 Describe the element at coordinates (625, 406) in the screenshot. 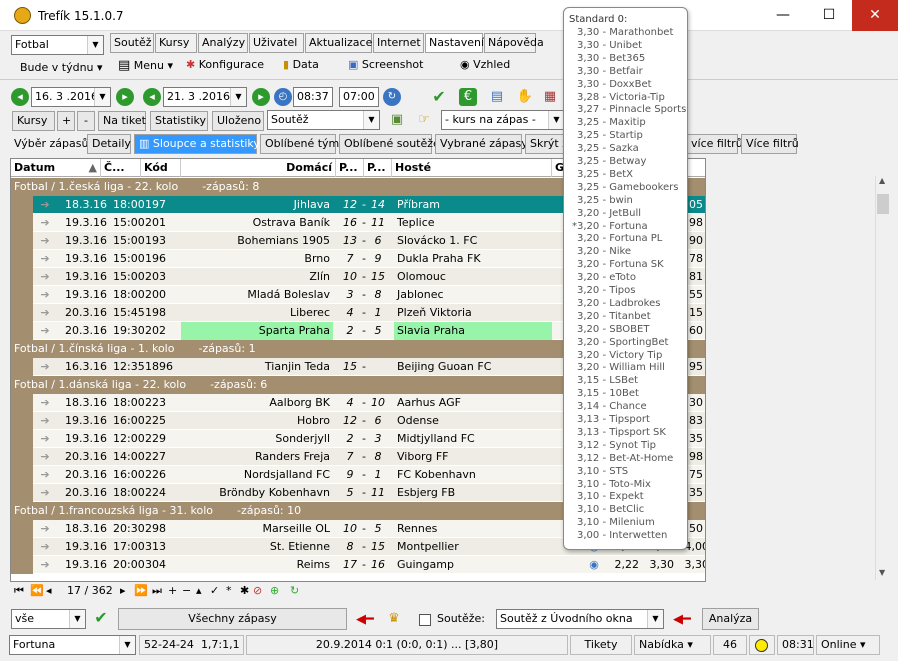

I see `popup-odds-item: 3,14 - Chance` at that location.